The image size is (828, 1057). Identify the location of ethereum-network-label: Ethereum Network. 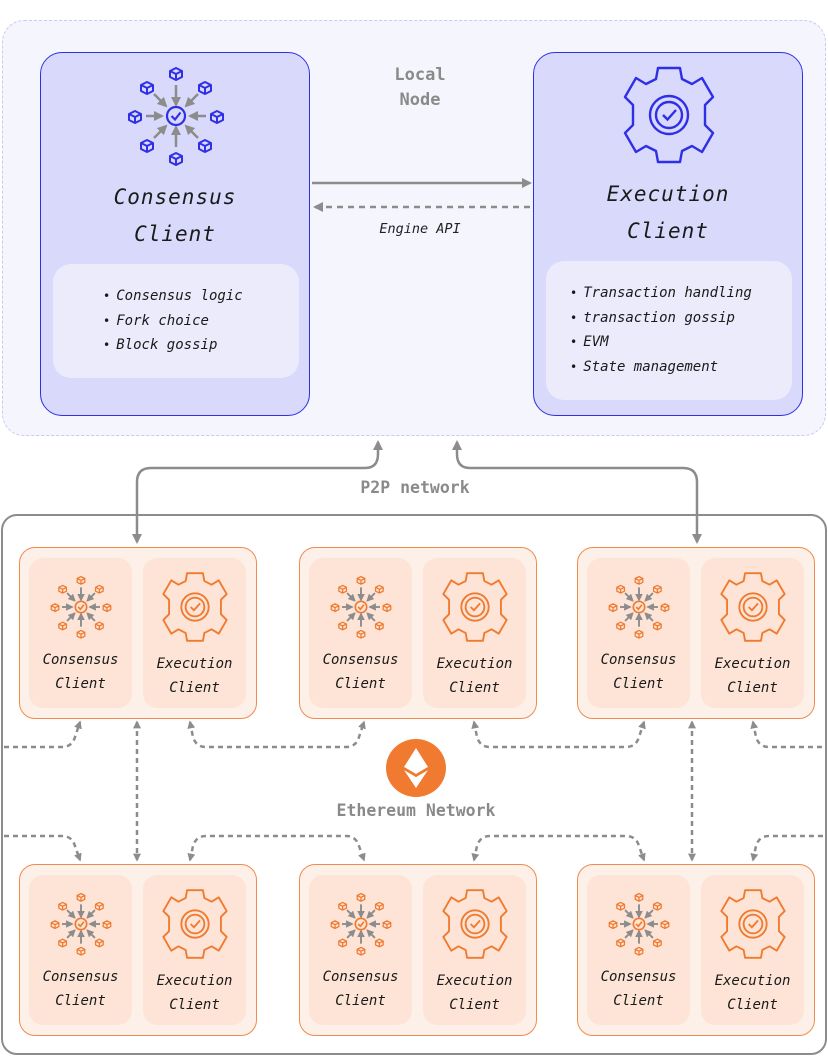
(416, 810).